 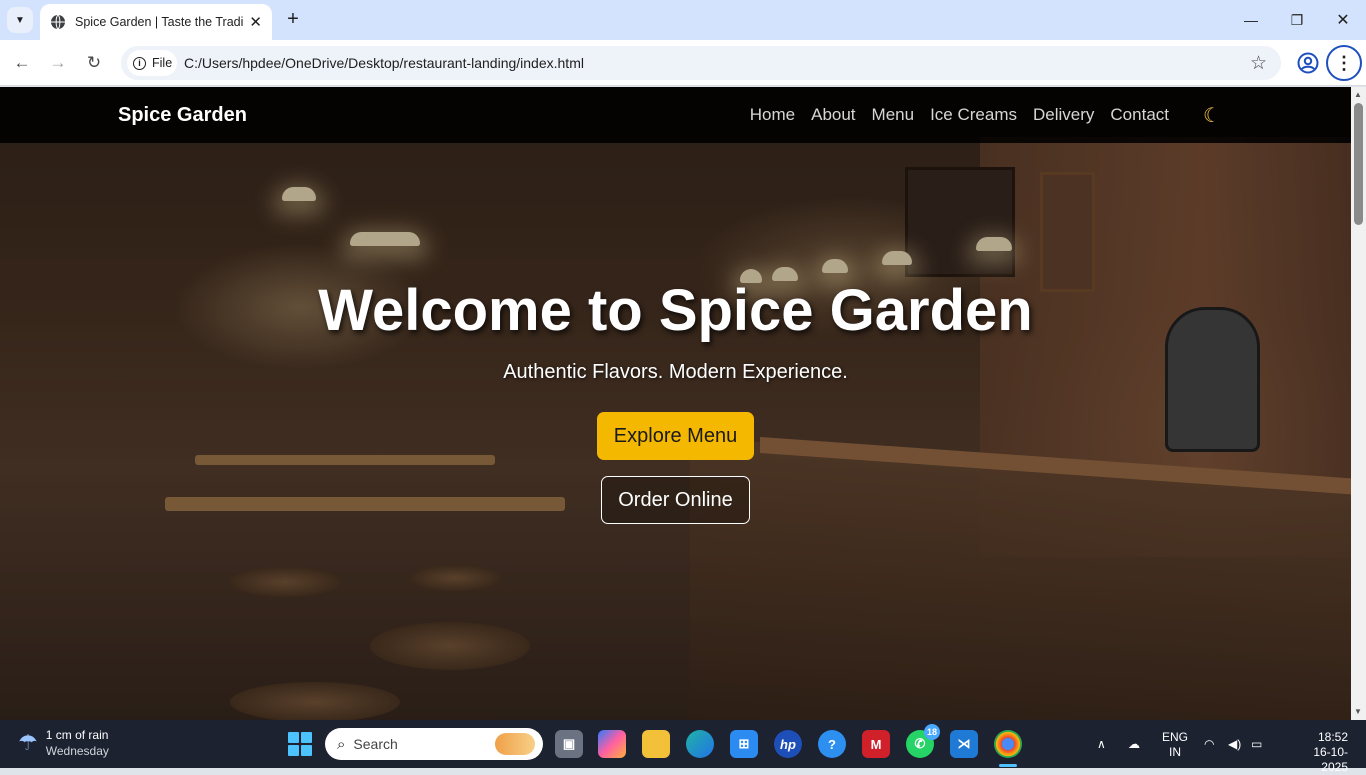 I want to click on profile-icon, so click(x=1308, y=63).